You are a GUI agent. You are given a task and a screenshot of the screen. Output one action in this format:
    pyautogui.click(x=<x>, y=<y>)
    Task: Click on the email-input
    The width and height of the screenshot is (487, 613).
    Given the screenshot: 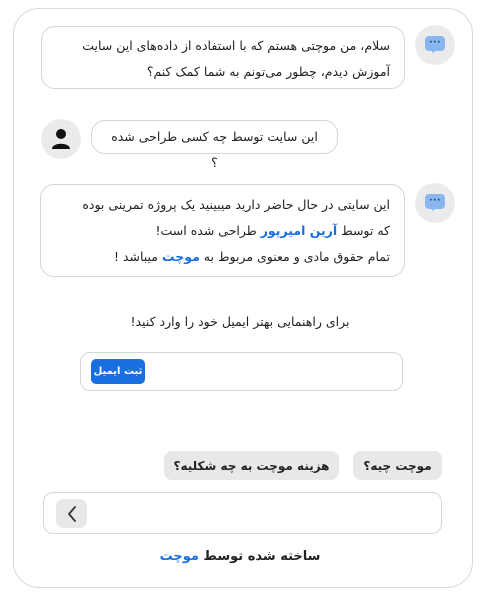 What is the action you would take?
    pyautogui.click(x=273, y=371)
    